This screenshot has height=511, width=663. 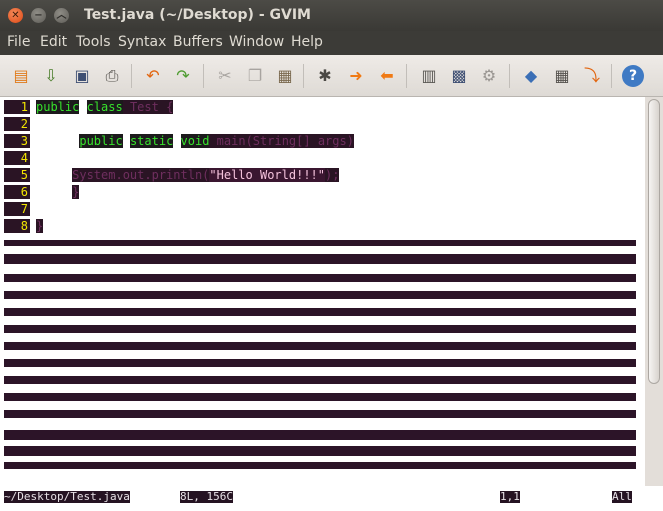 I want to click on code-token: }, so click(x=40, y=226).